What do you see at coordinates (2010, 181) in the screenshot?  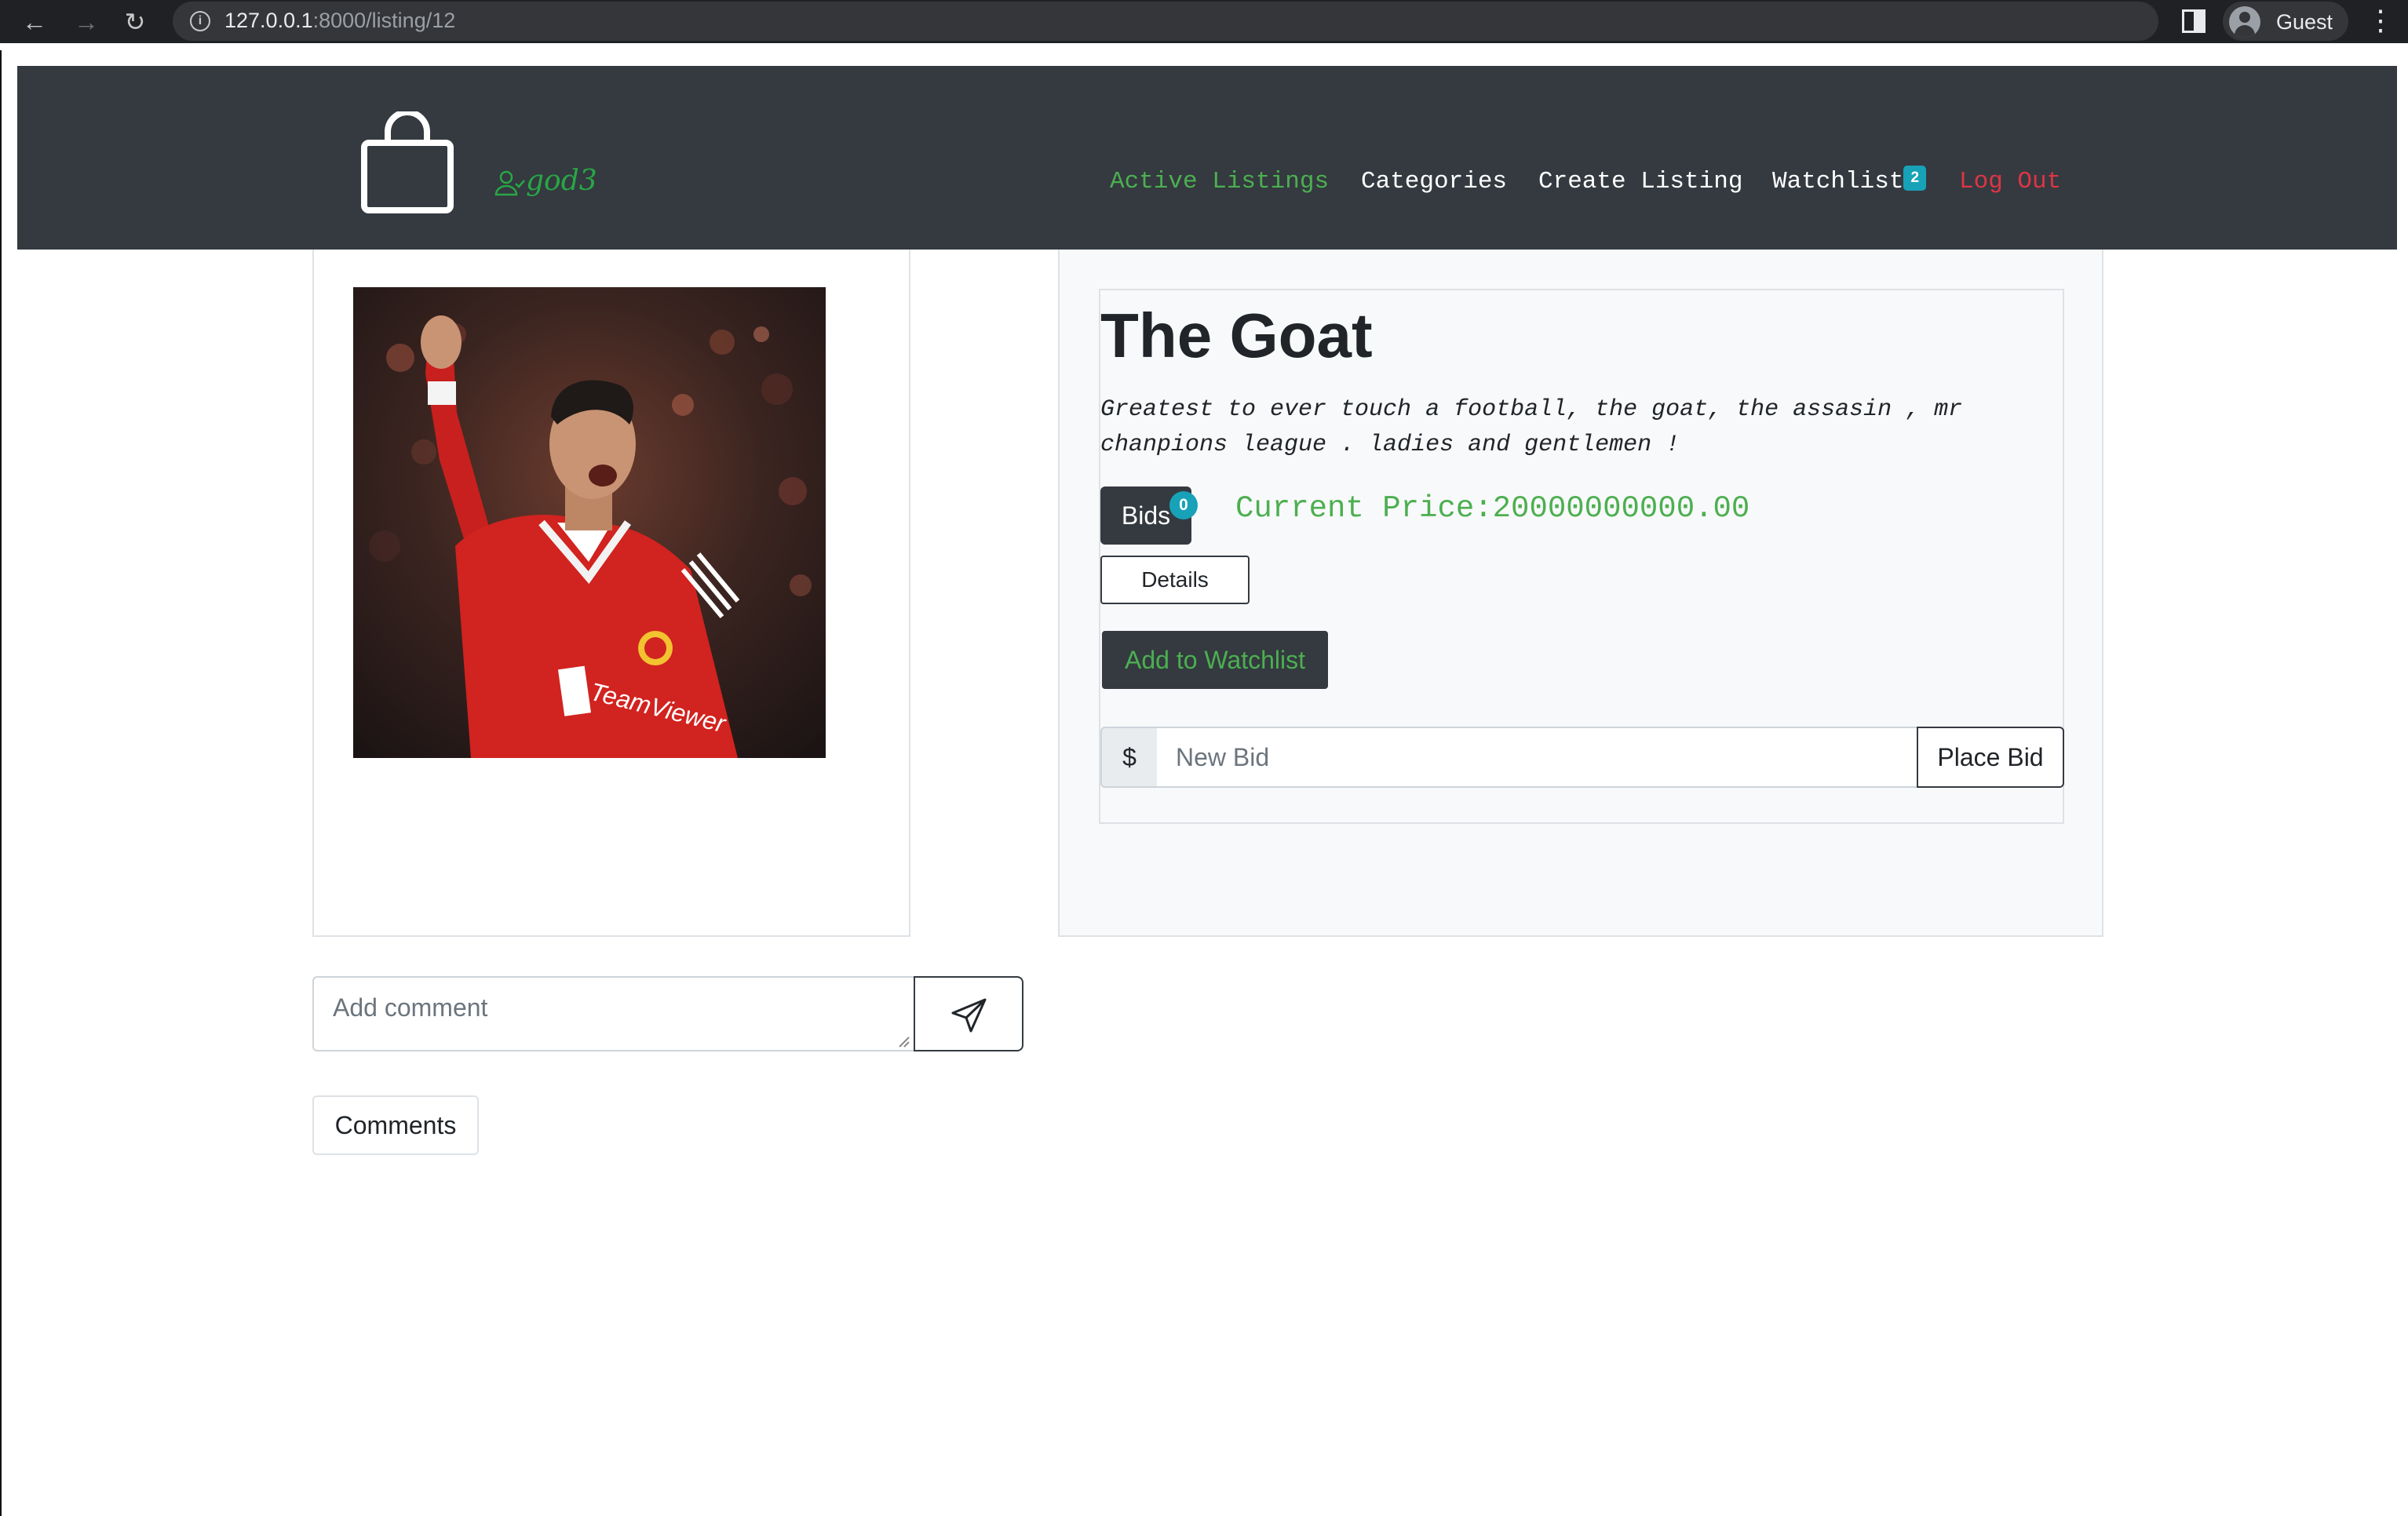 I see `nav-log-out: Log Out` at bounding box center [2010, 181].